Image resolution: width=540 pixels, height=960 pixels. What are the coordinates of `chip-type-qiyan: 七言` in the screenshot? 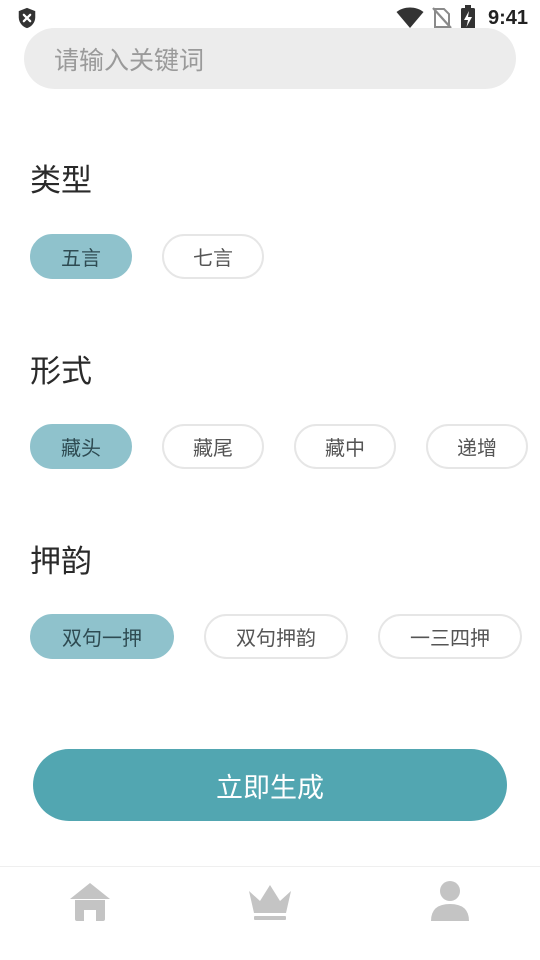 It's located at (213, 256).